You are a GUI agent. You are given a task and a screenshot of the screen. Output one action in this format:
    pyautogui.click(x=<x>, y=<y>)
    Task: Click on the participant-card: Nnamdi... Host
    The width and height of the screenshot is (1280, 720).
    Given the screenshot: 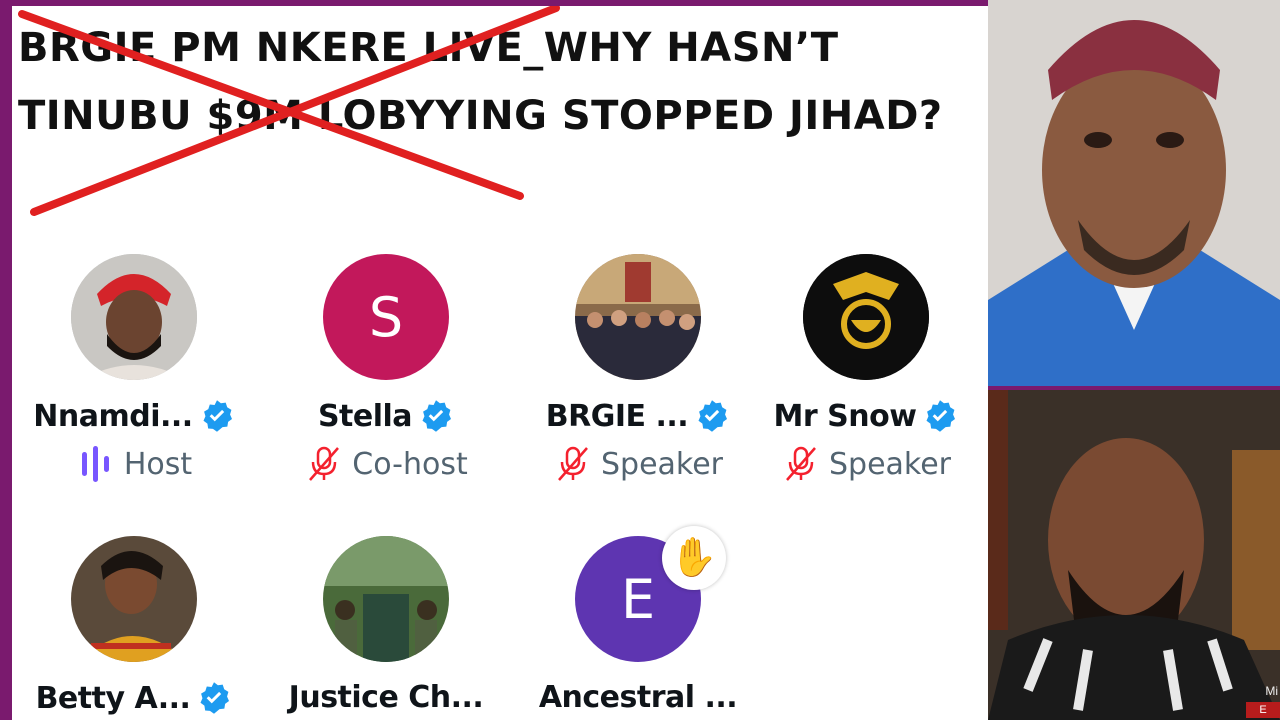 What is the action you would take?
    pyautogui.click(x=134, y=369)
    